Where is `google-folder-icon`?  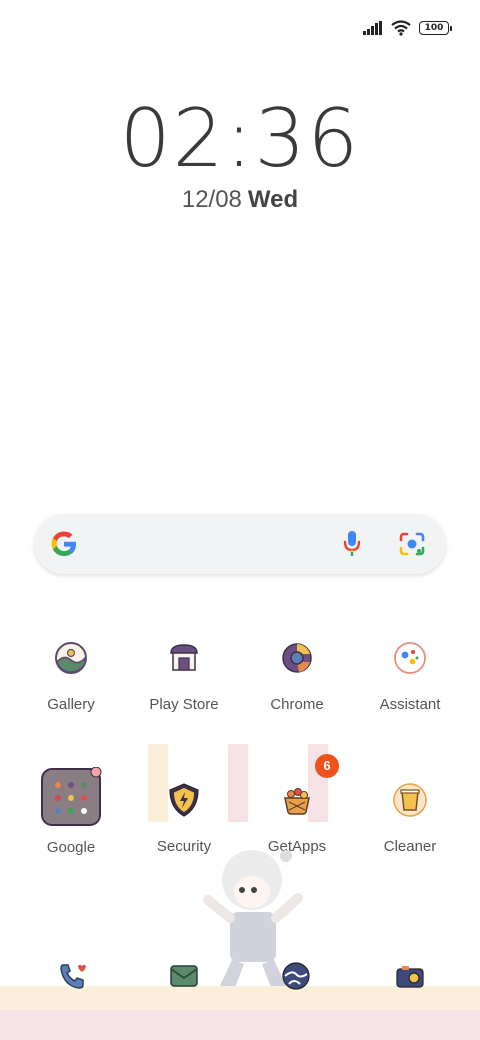 google-folder-icon is located at coordinates (71, 796).